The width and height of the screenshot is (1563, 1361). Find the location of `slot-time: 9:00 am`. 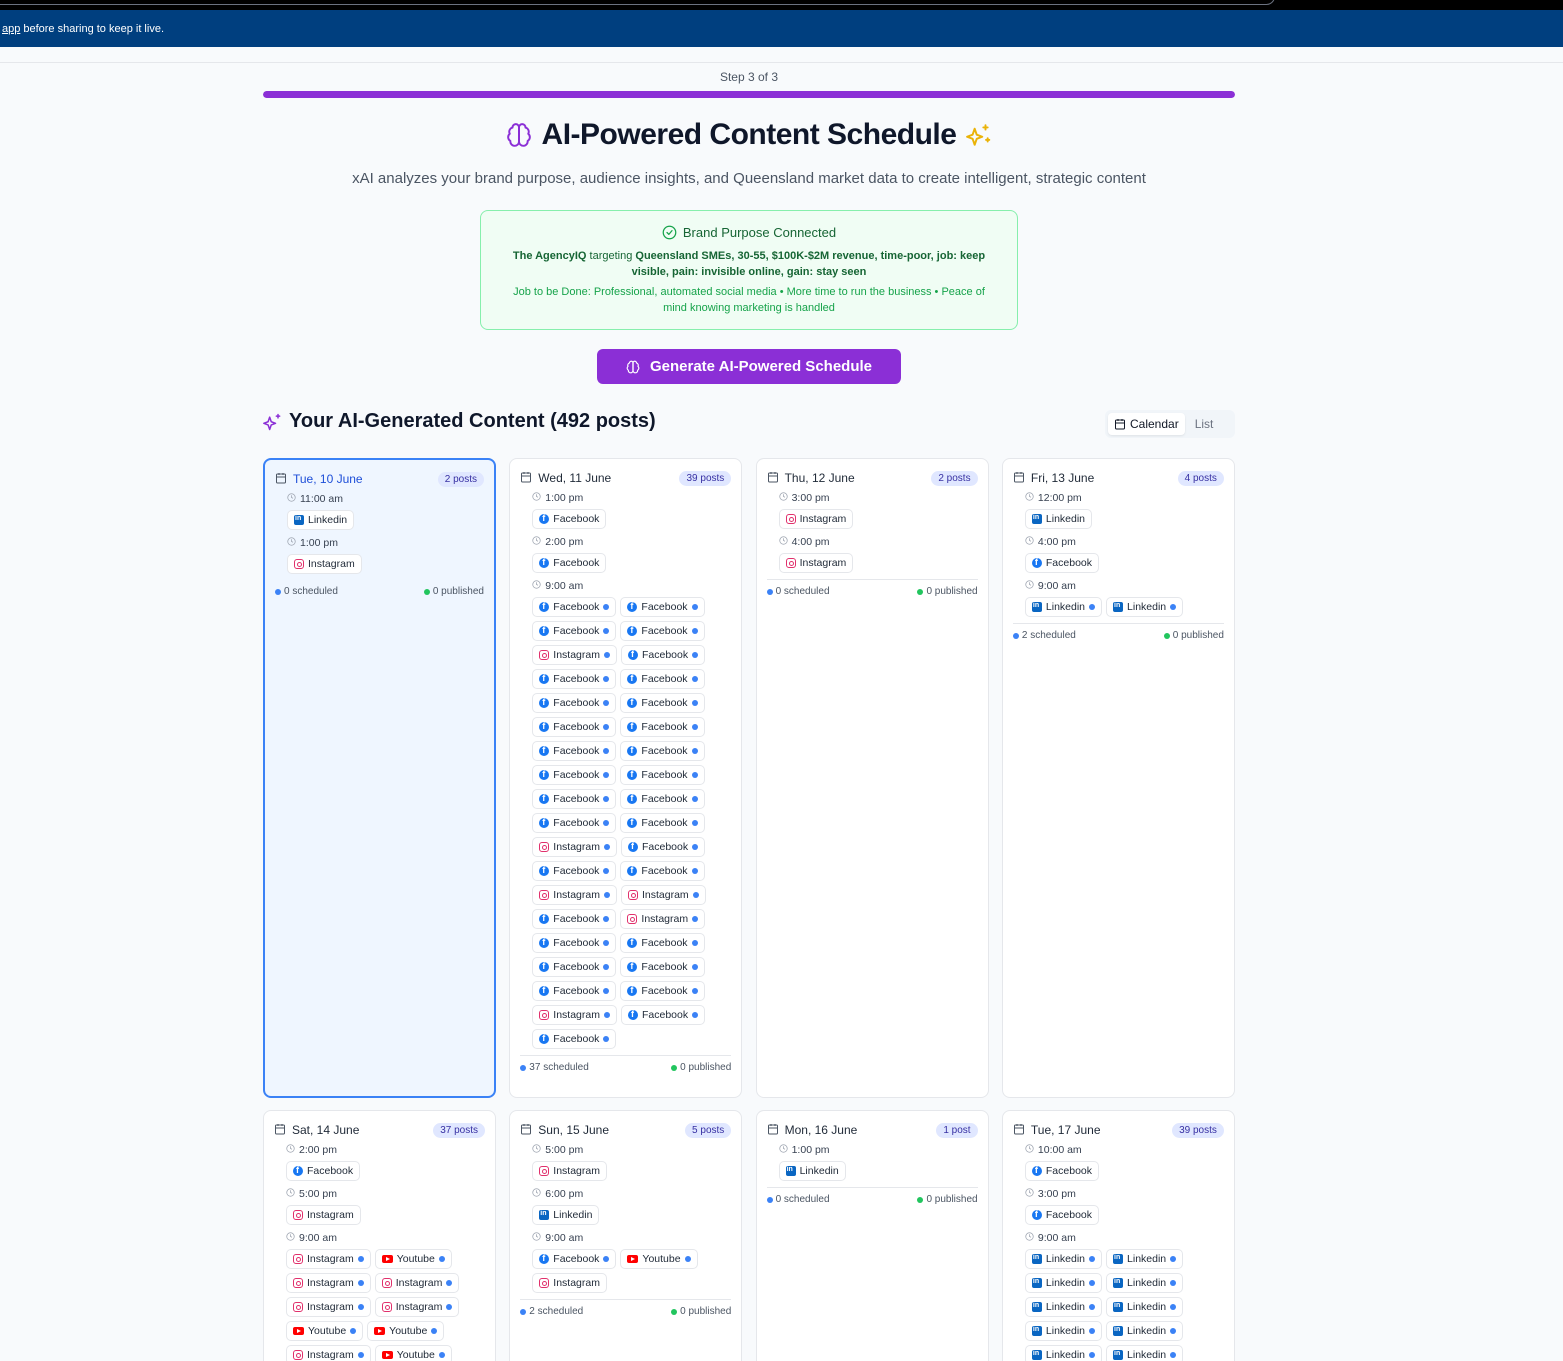

slot-time: 9:00 am is located at coordinates (631, 1238).